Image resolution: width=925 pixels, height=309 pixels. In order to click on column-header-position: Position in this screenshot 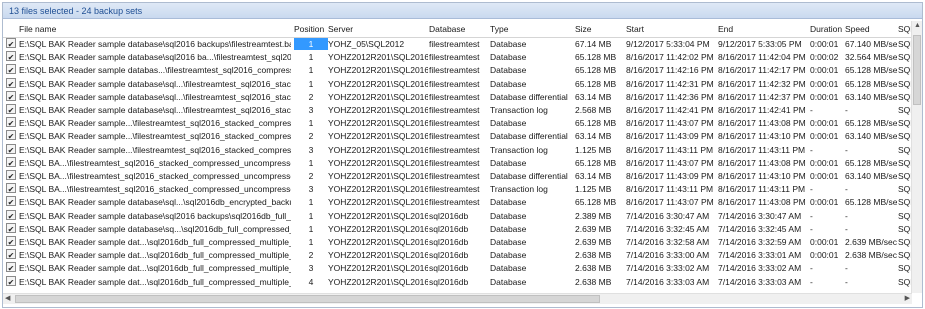, I will do `click(311, 29)`.